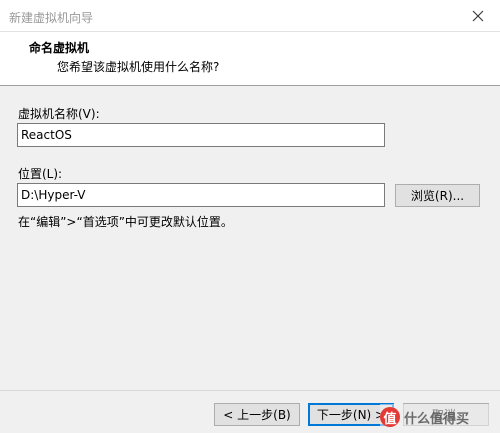 The width and height of the screenshot is (500, 433). I want to click on watermark-text: 什么值得买, so click(437, 419).